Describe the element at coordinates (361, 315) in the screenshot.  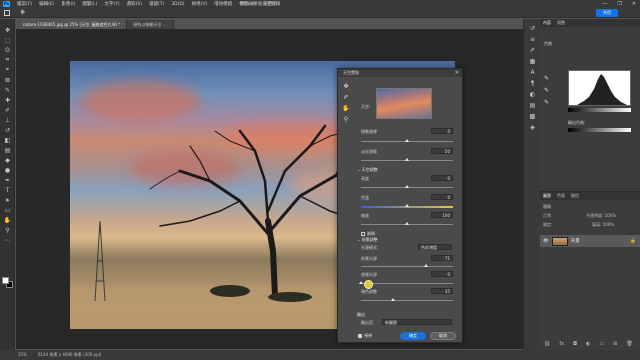
I see `output-section: 輸出` at that location.